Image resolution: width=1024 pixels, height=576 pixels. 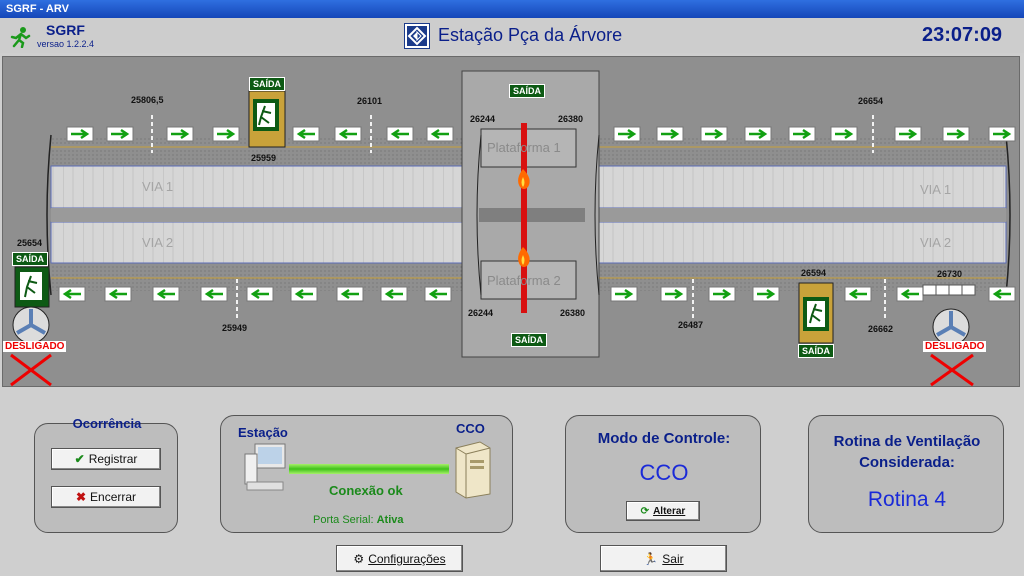 I want to click on gears-icon: ⚙, so click(x=359, y=558).